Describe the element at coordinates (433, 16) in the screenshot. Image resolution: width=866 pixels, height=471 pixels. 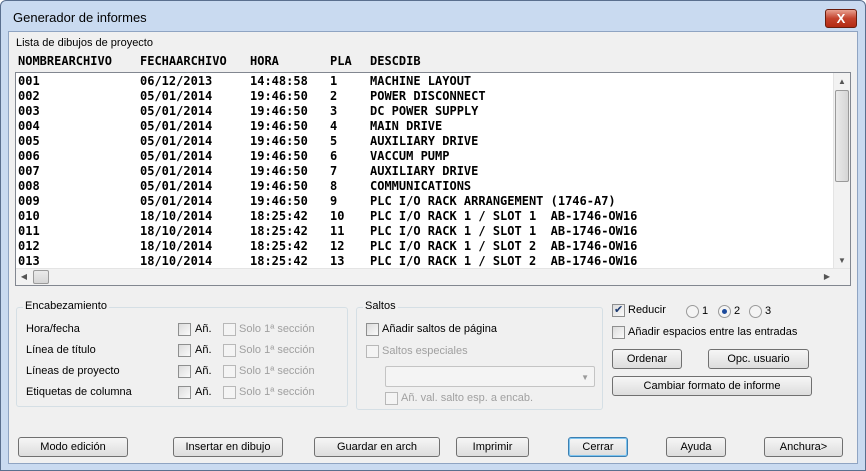
I see `title-bar: Generador de informes X` at that location.